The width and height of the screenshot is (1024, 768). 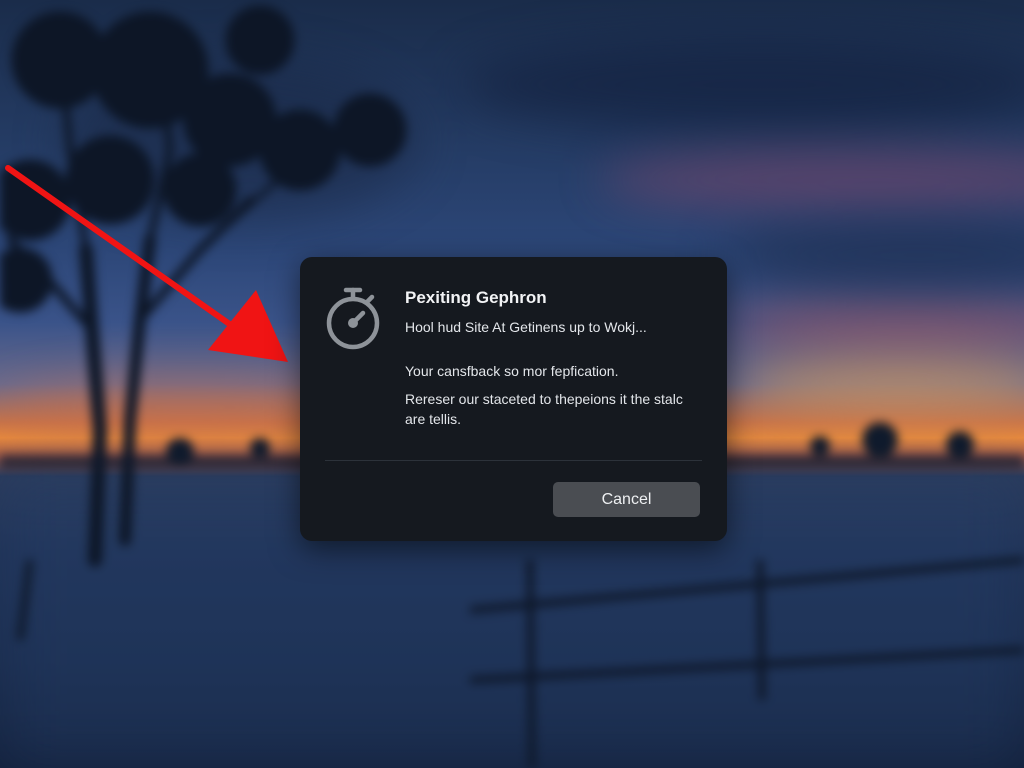 I want to click on dialog-title: Pexiting Gephron, so click(x=476, y=297).